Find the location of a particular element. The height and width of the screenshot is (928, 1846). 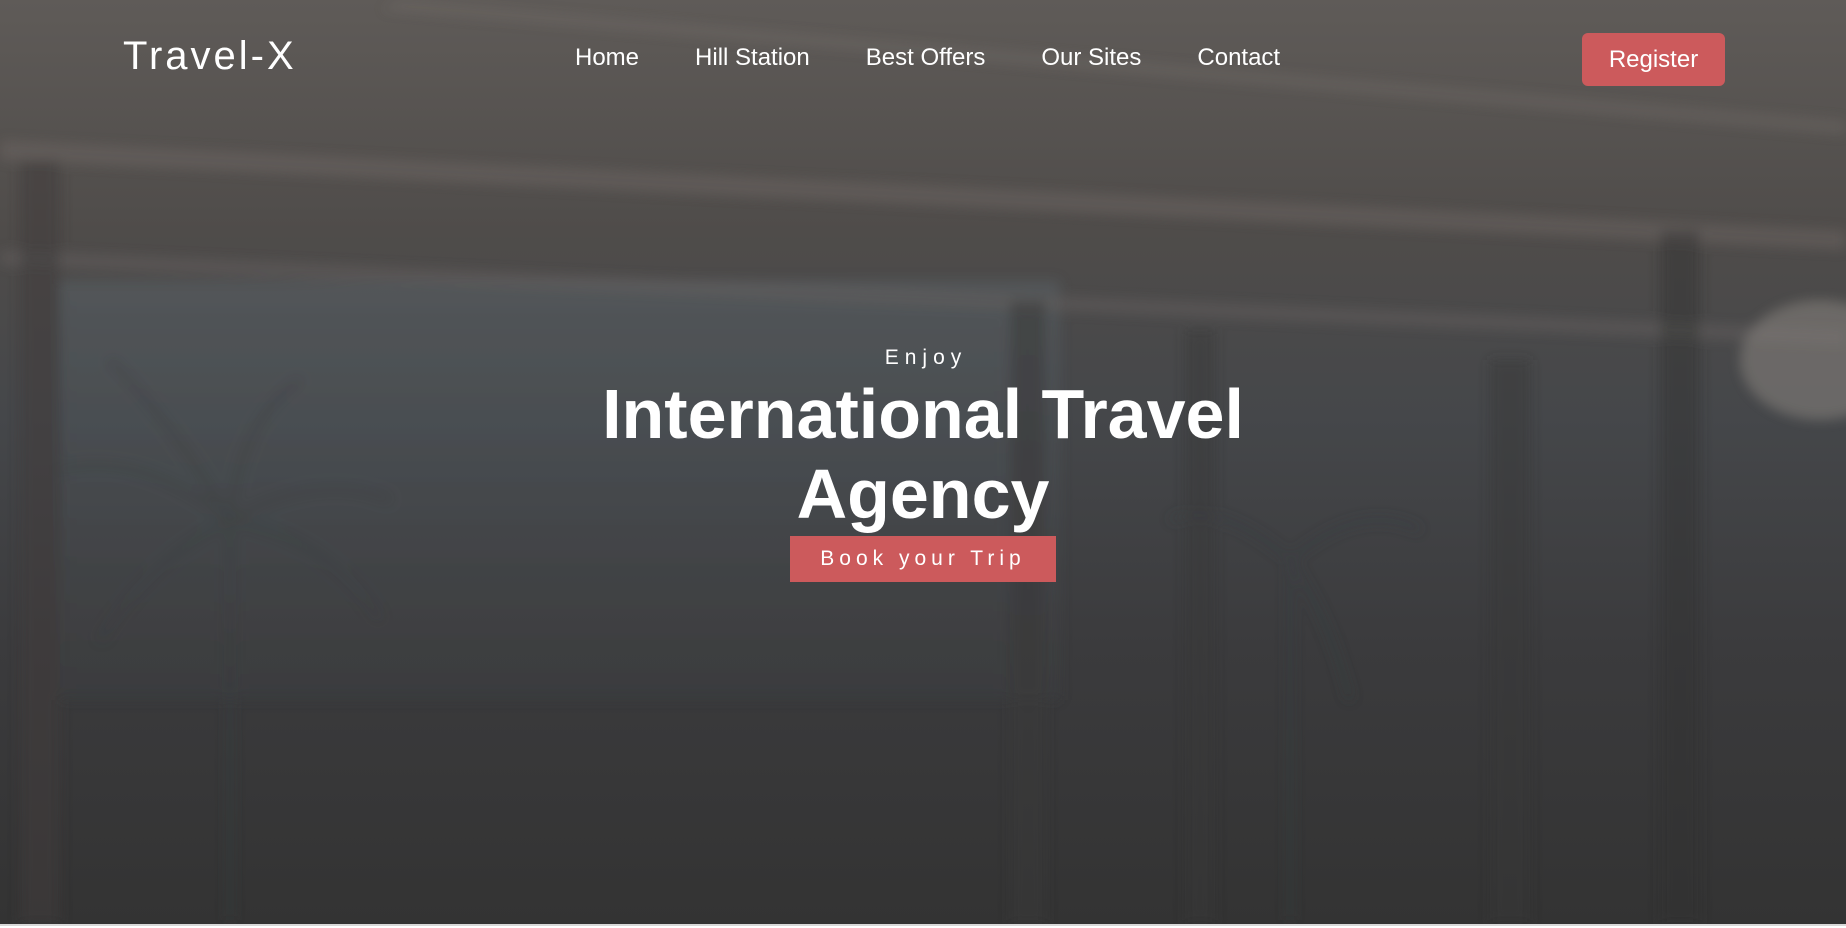

hero-headline: International Travel Agency is located at coordinates (923, 454).